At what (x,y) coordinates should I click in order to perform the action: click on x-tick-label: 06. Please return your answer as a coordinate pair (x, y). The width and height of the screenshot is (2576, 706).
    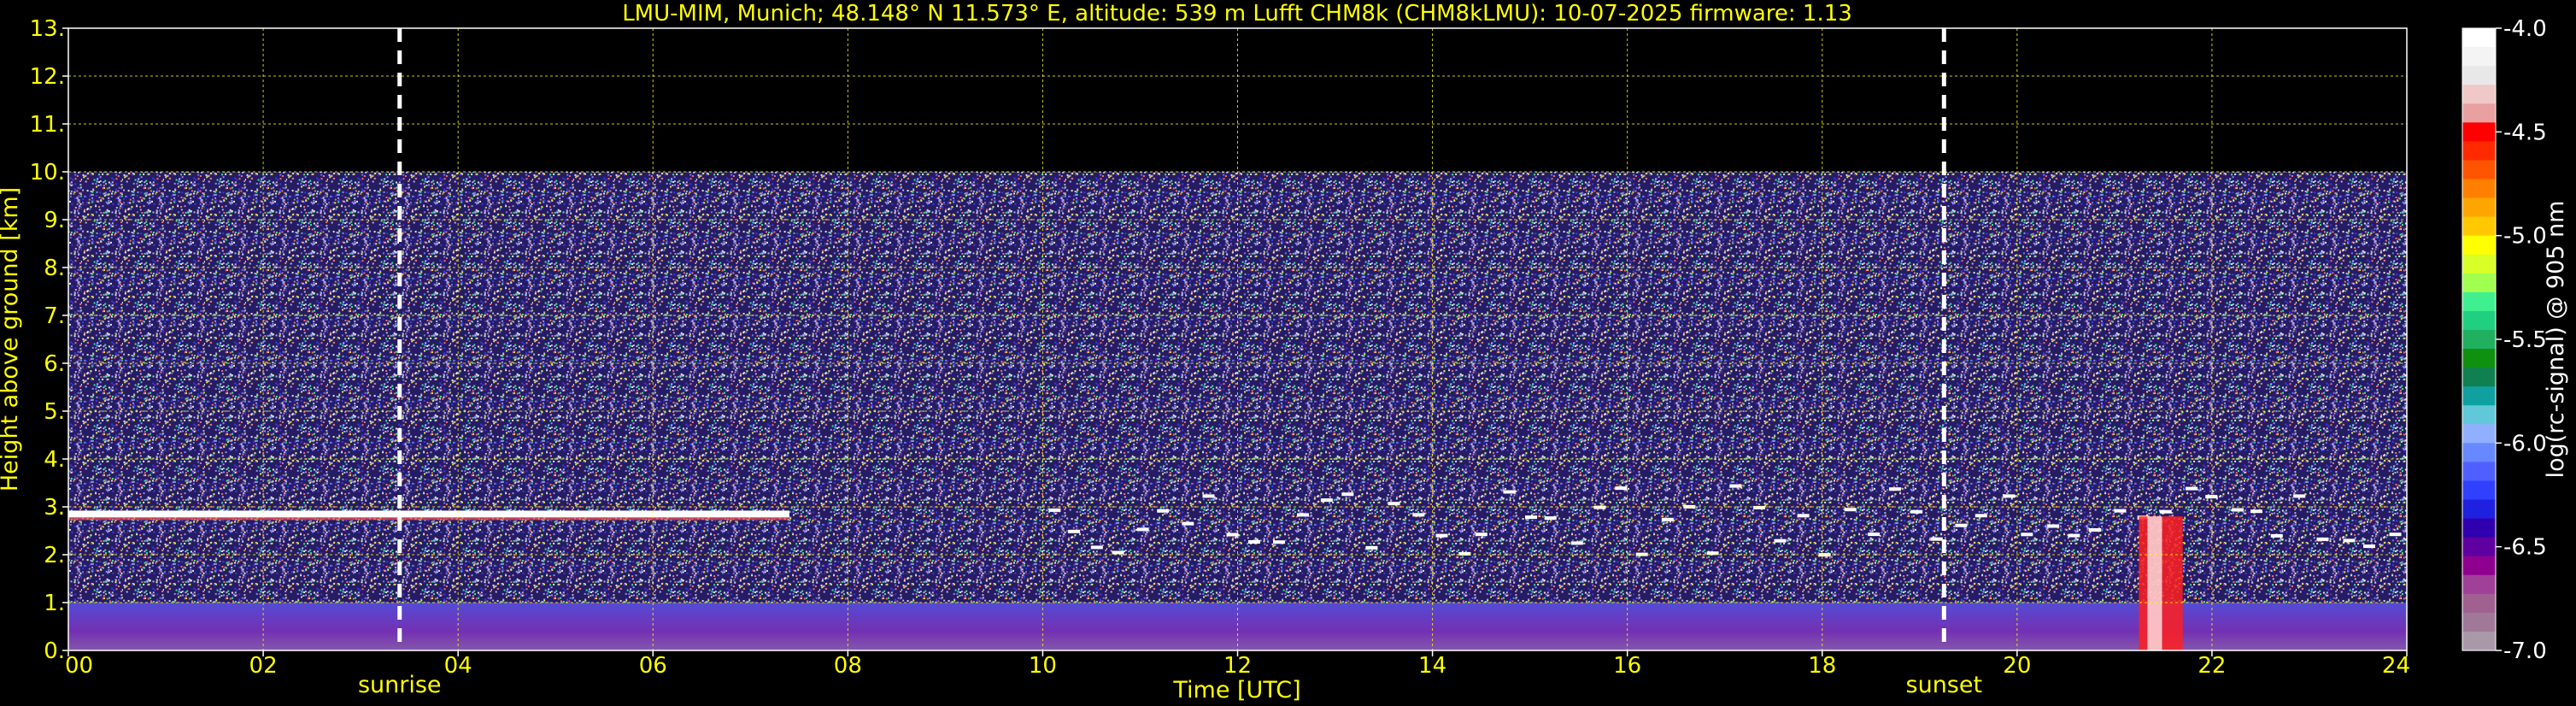
    Looking at the image, I should click on (653, 666).